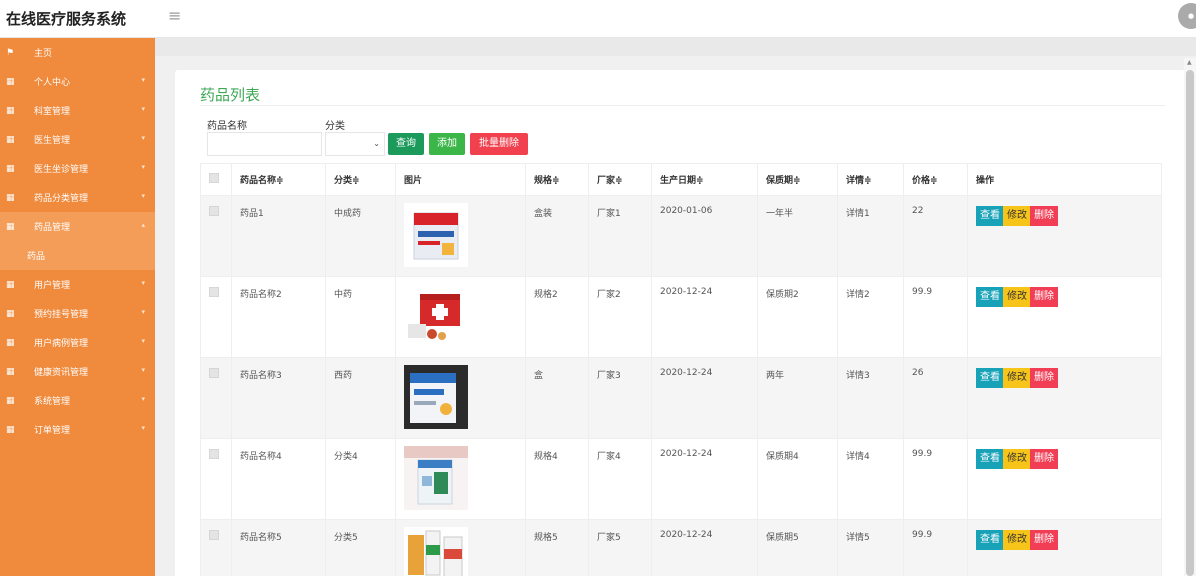 This screenshot has height=576, width=1196. What do you see at coordinates (620, 179) in the screenshot?
I see `col-header-maker: 厂家≑` at bounding box center [620, 179].